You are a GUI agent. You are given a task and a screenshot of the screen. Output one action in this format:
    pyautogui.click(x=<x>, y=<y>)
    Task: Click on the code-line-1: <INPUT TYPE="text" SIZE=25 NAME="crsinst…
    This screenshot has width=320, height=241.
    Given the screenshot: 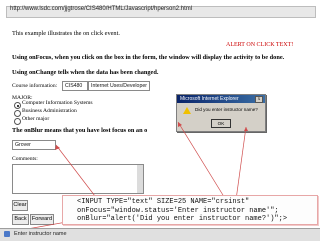 What is the action you would take?
    pyautogui.click(x=163, y=202)
    